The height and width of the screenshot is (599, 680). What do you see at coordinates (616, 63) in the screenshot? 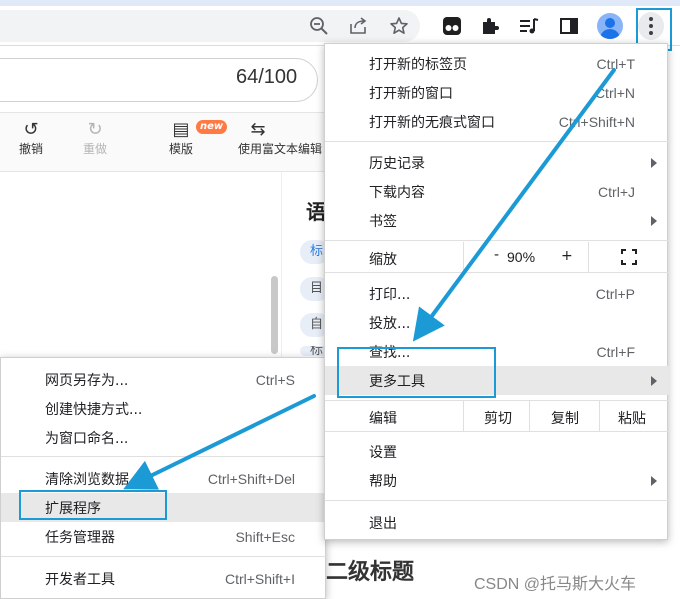
I see `menu-item-shortcut: Ctrl+T` at bounding box center [616, 63].